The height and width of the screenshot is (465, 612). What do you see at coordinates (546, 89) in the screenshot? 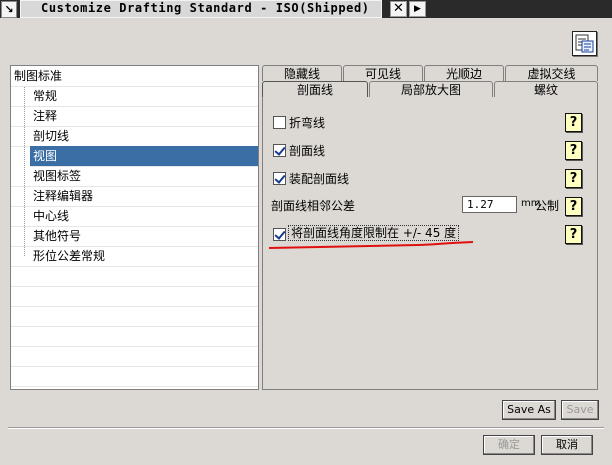
I see `tab-thread: 螺纹` at bounding box center [546, 89].